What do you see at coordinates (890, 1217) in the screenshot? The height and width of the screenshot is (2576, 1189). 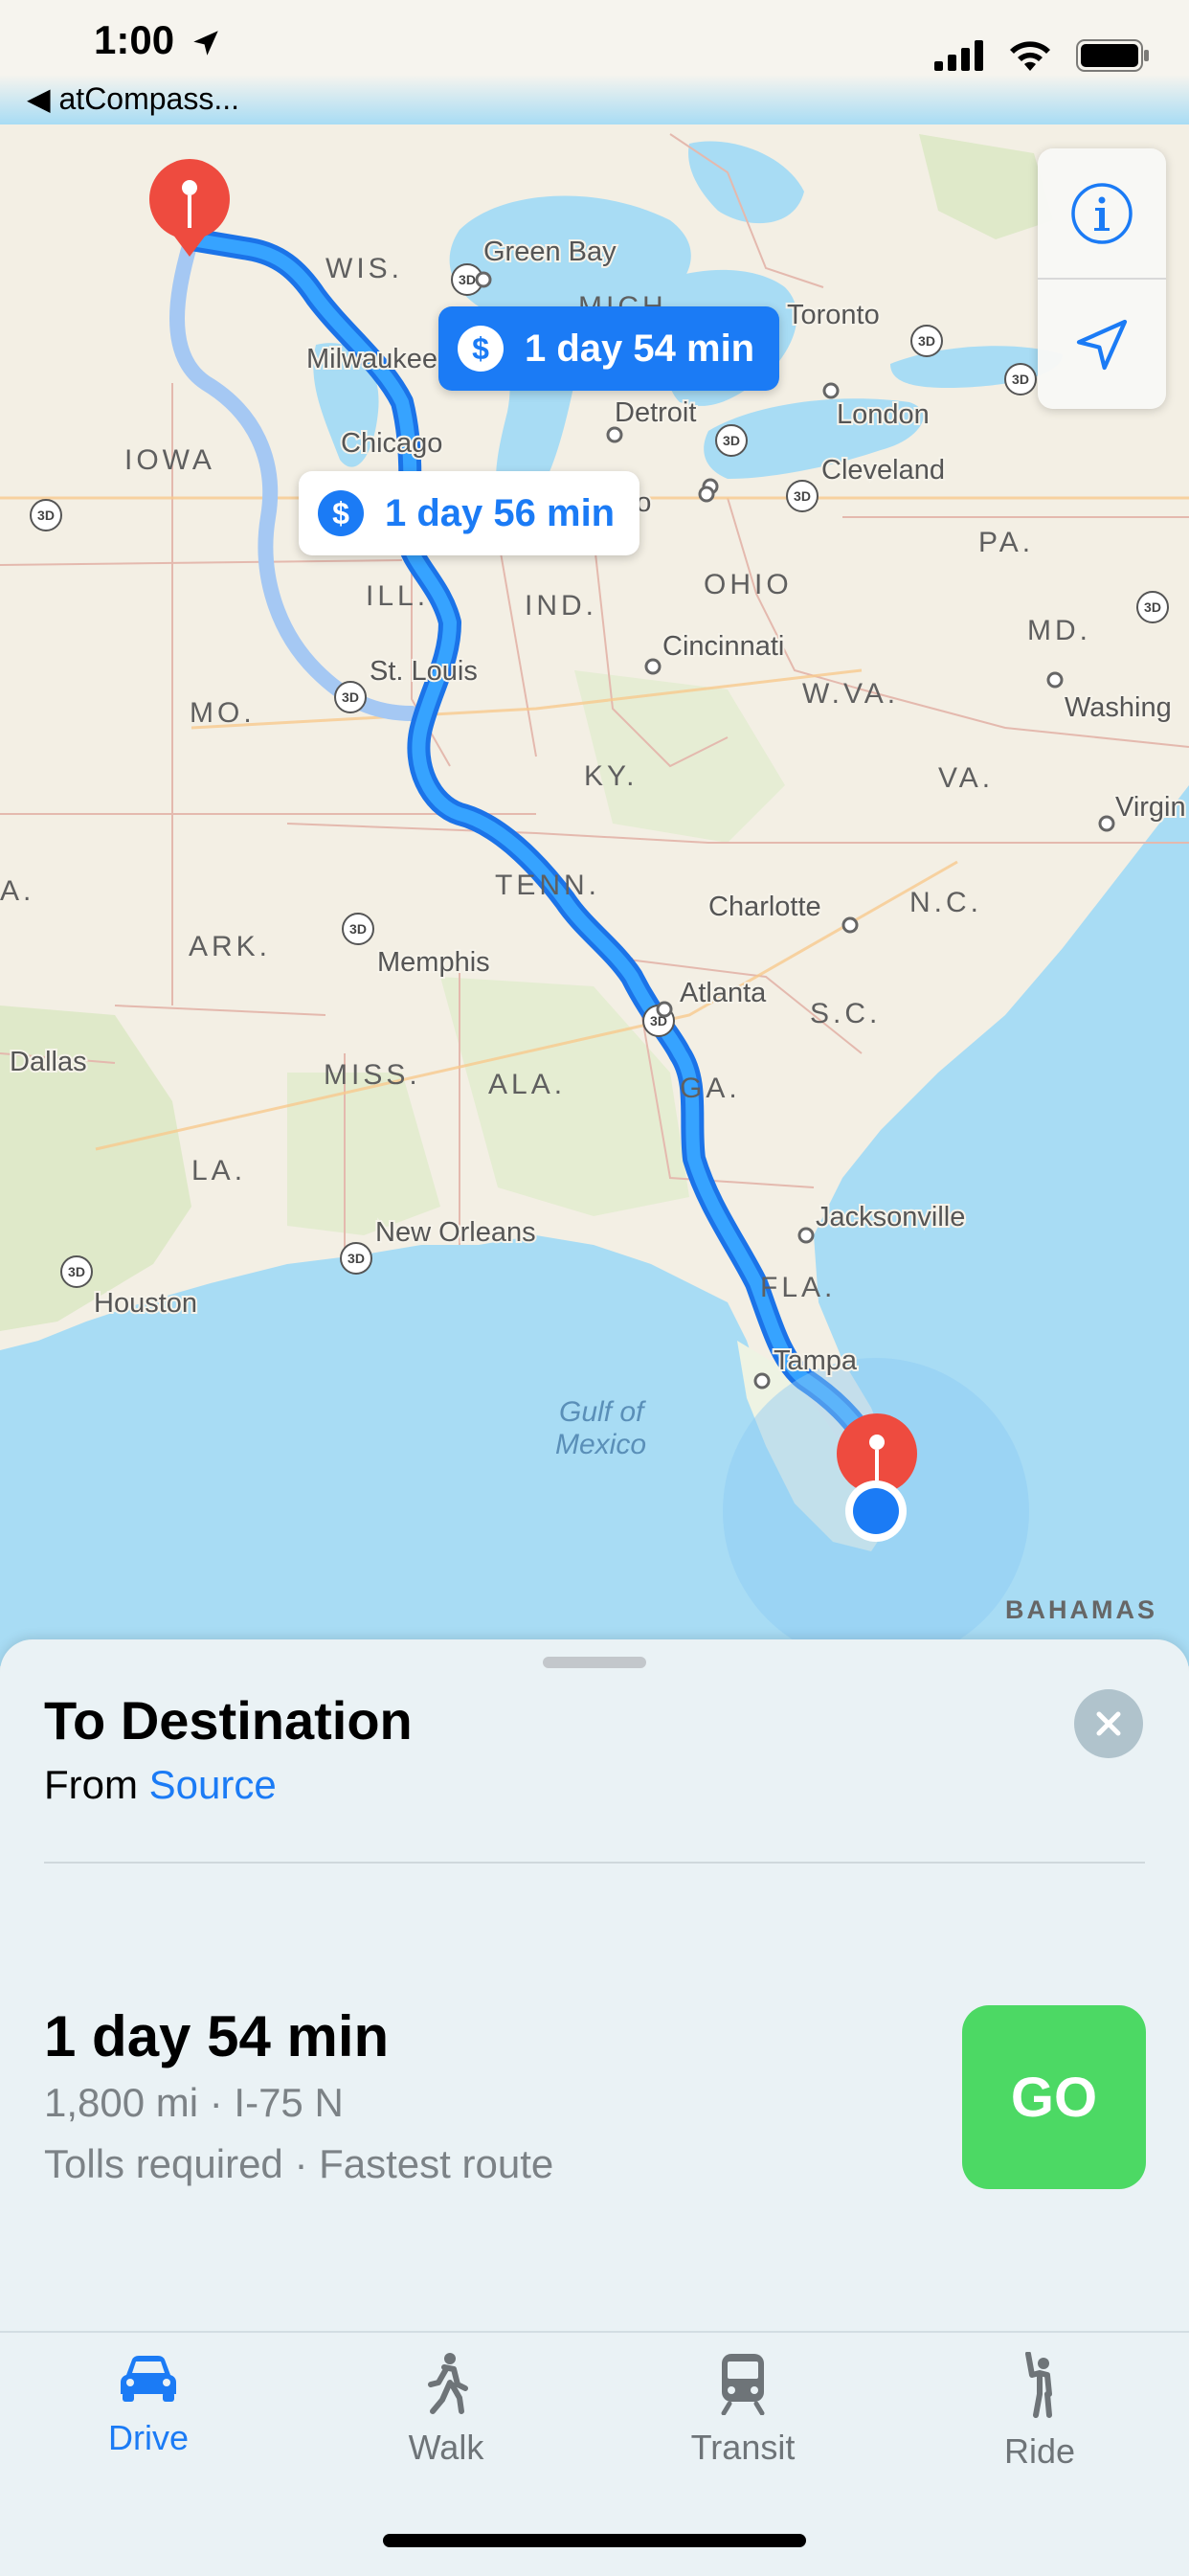 I see `city-label: Jacksonville` at bounding box center [890, 1217].